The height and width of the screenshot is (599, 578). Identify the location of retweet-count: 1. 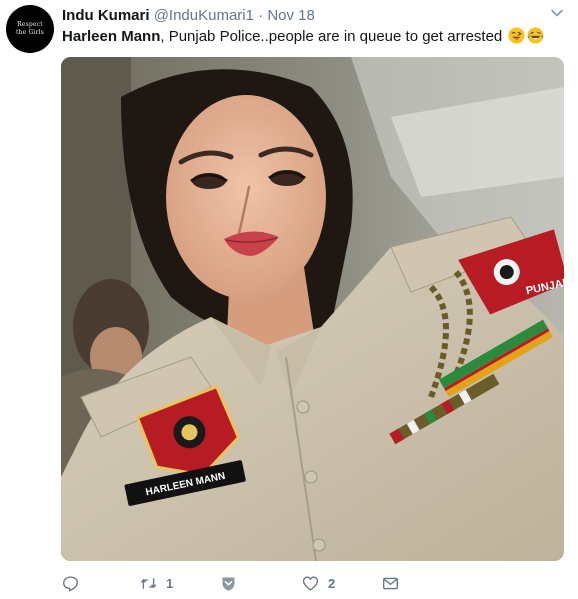
(170, 583).